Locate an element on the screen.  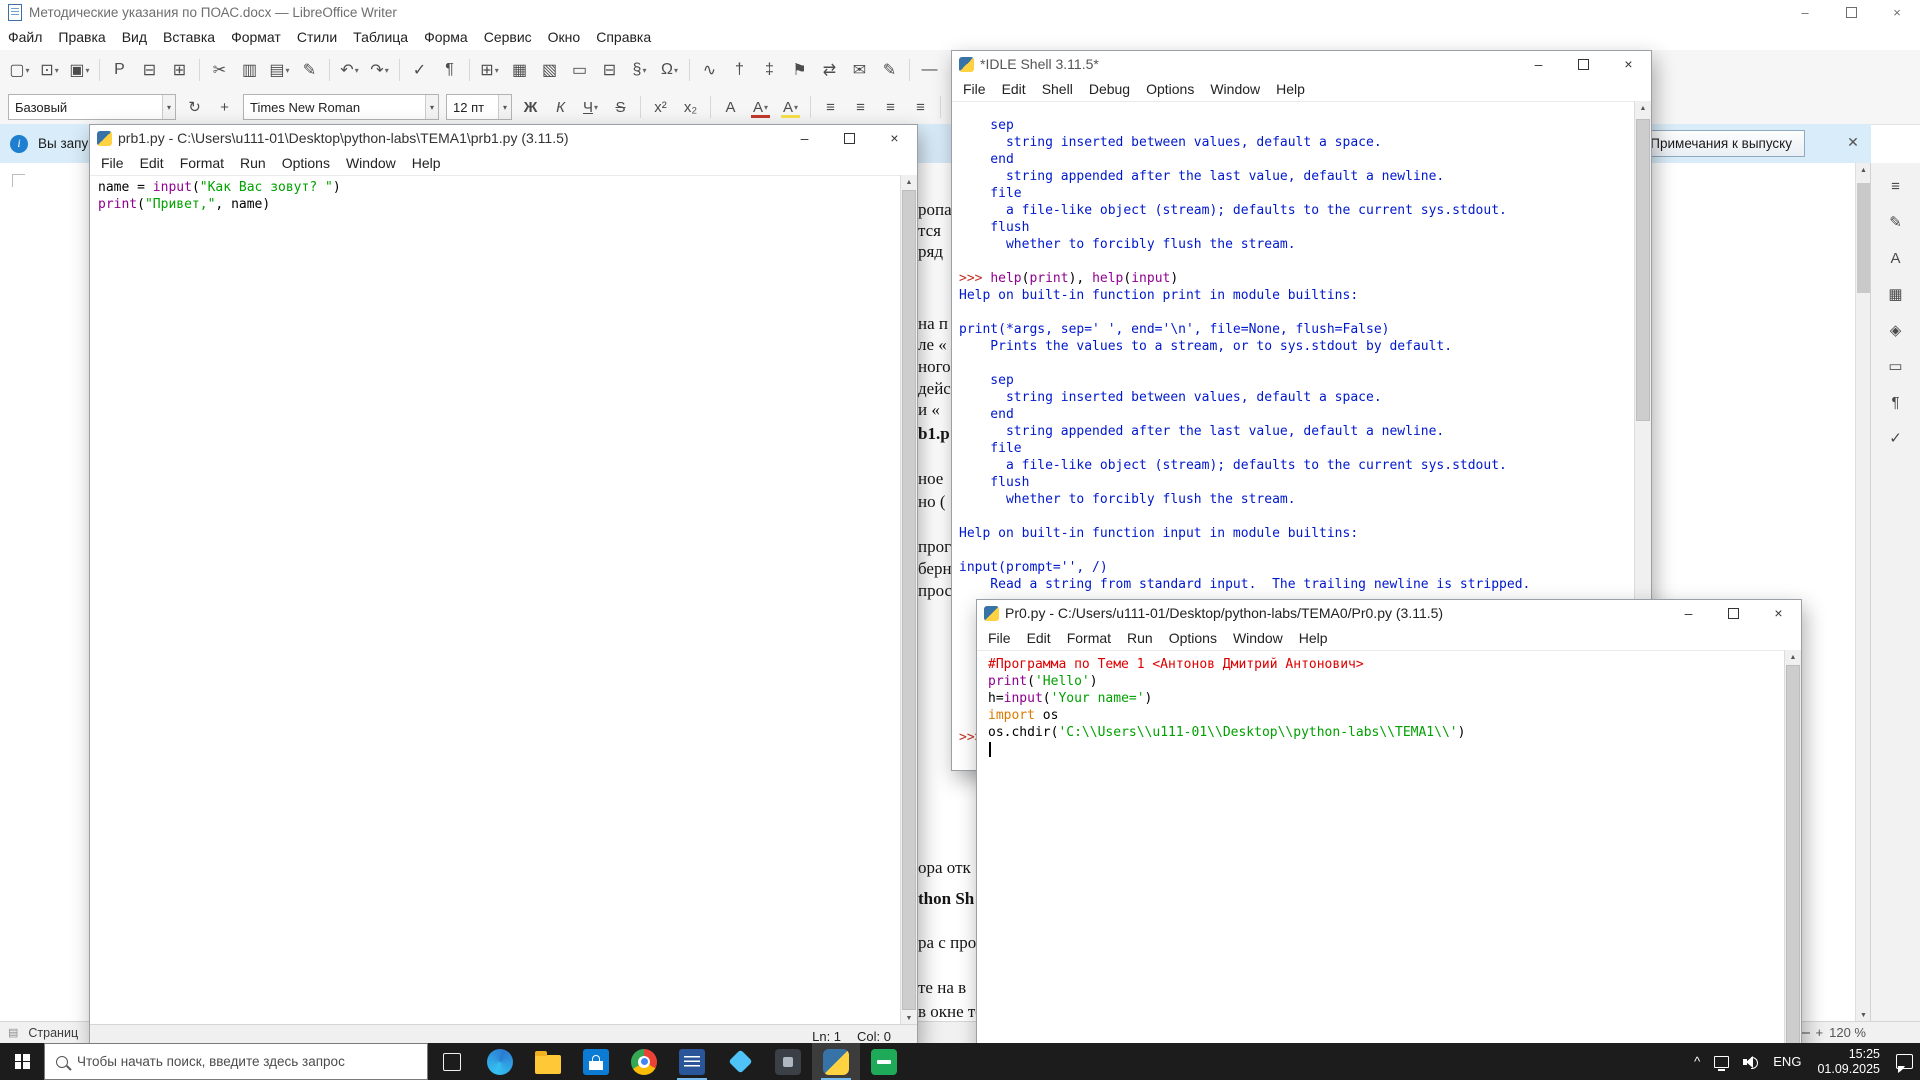
editor-scrollbar: ▲ ▼ is located at coordinates (908, 600).